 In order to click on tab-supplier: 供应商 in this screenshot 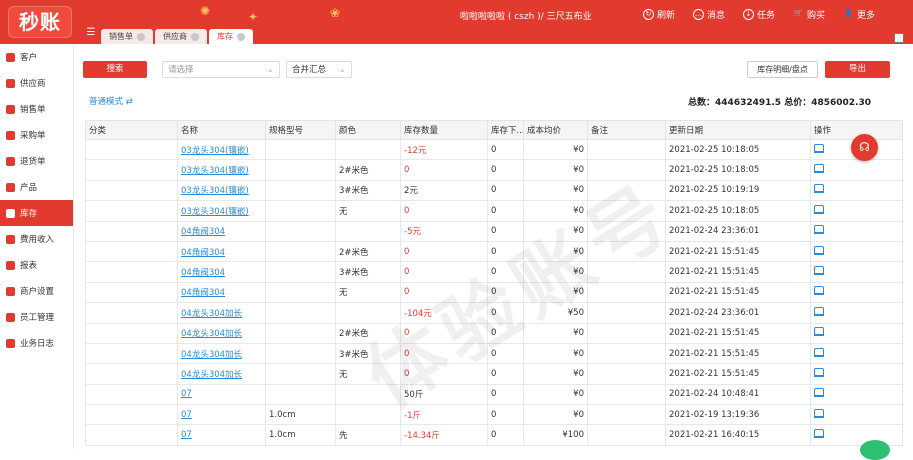, I will do `click(181, 36)`.